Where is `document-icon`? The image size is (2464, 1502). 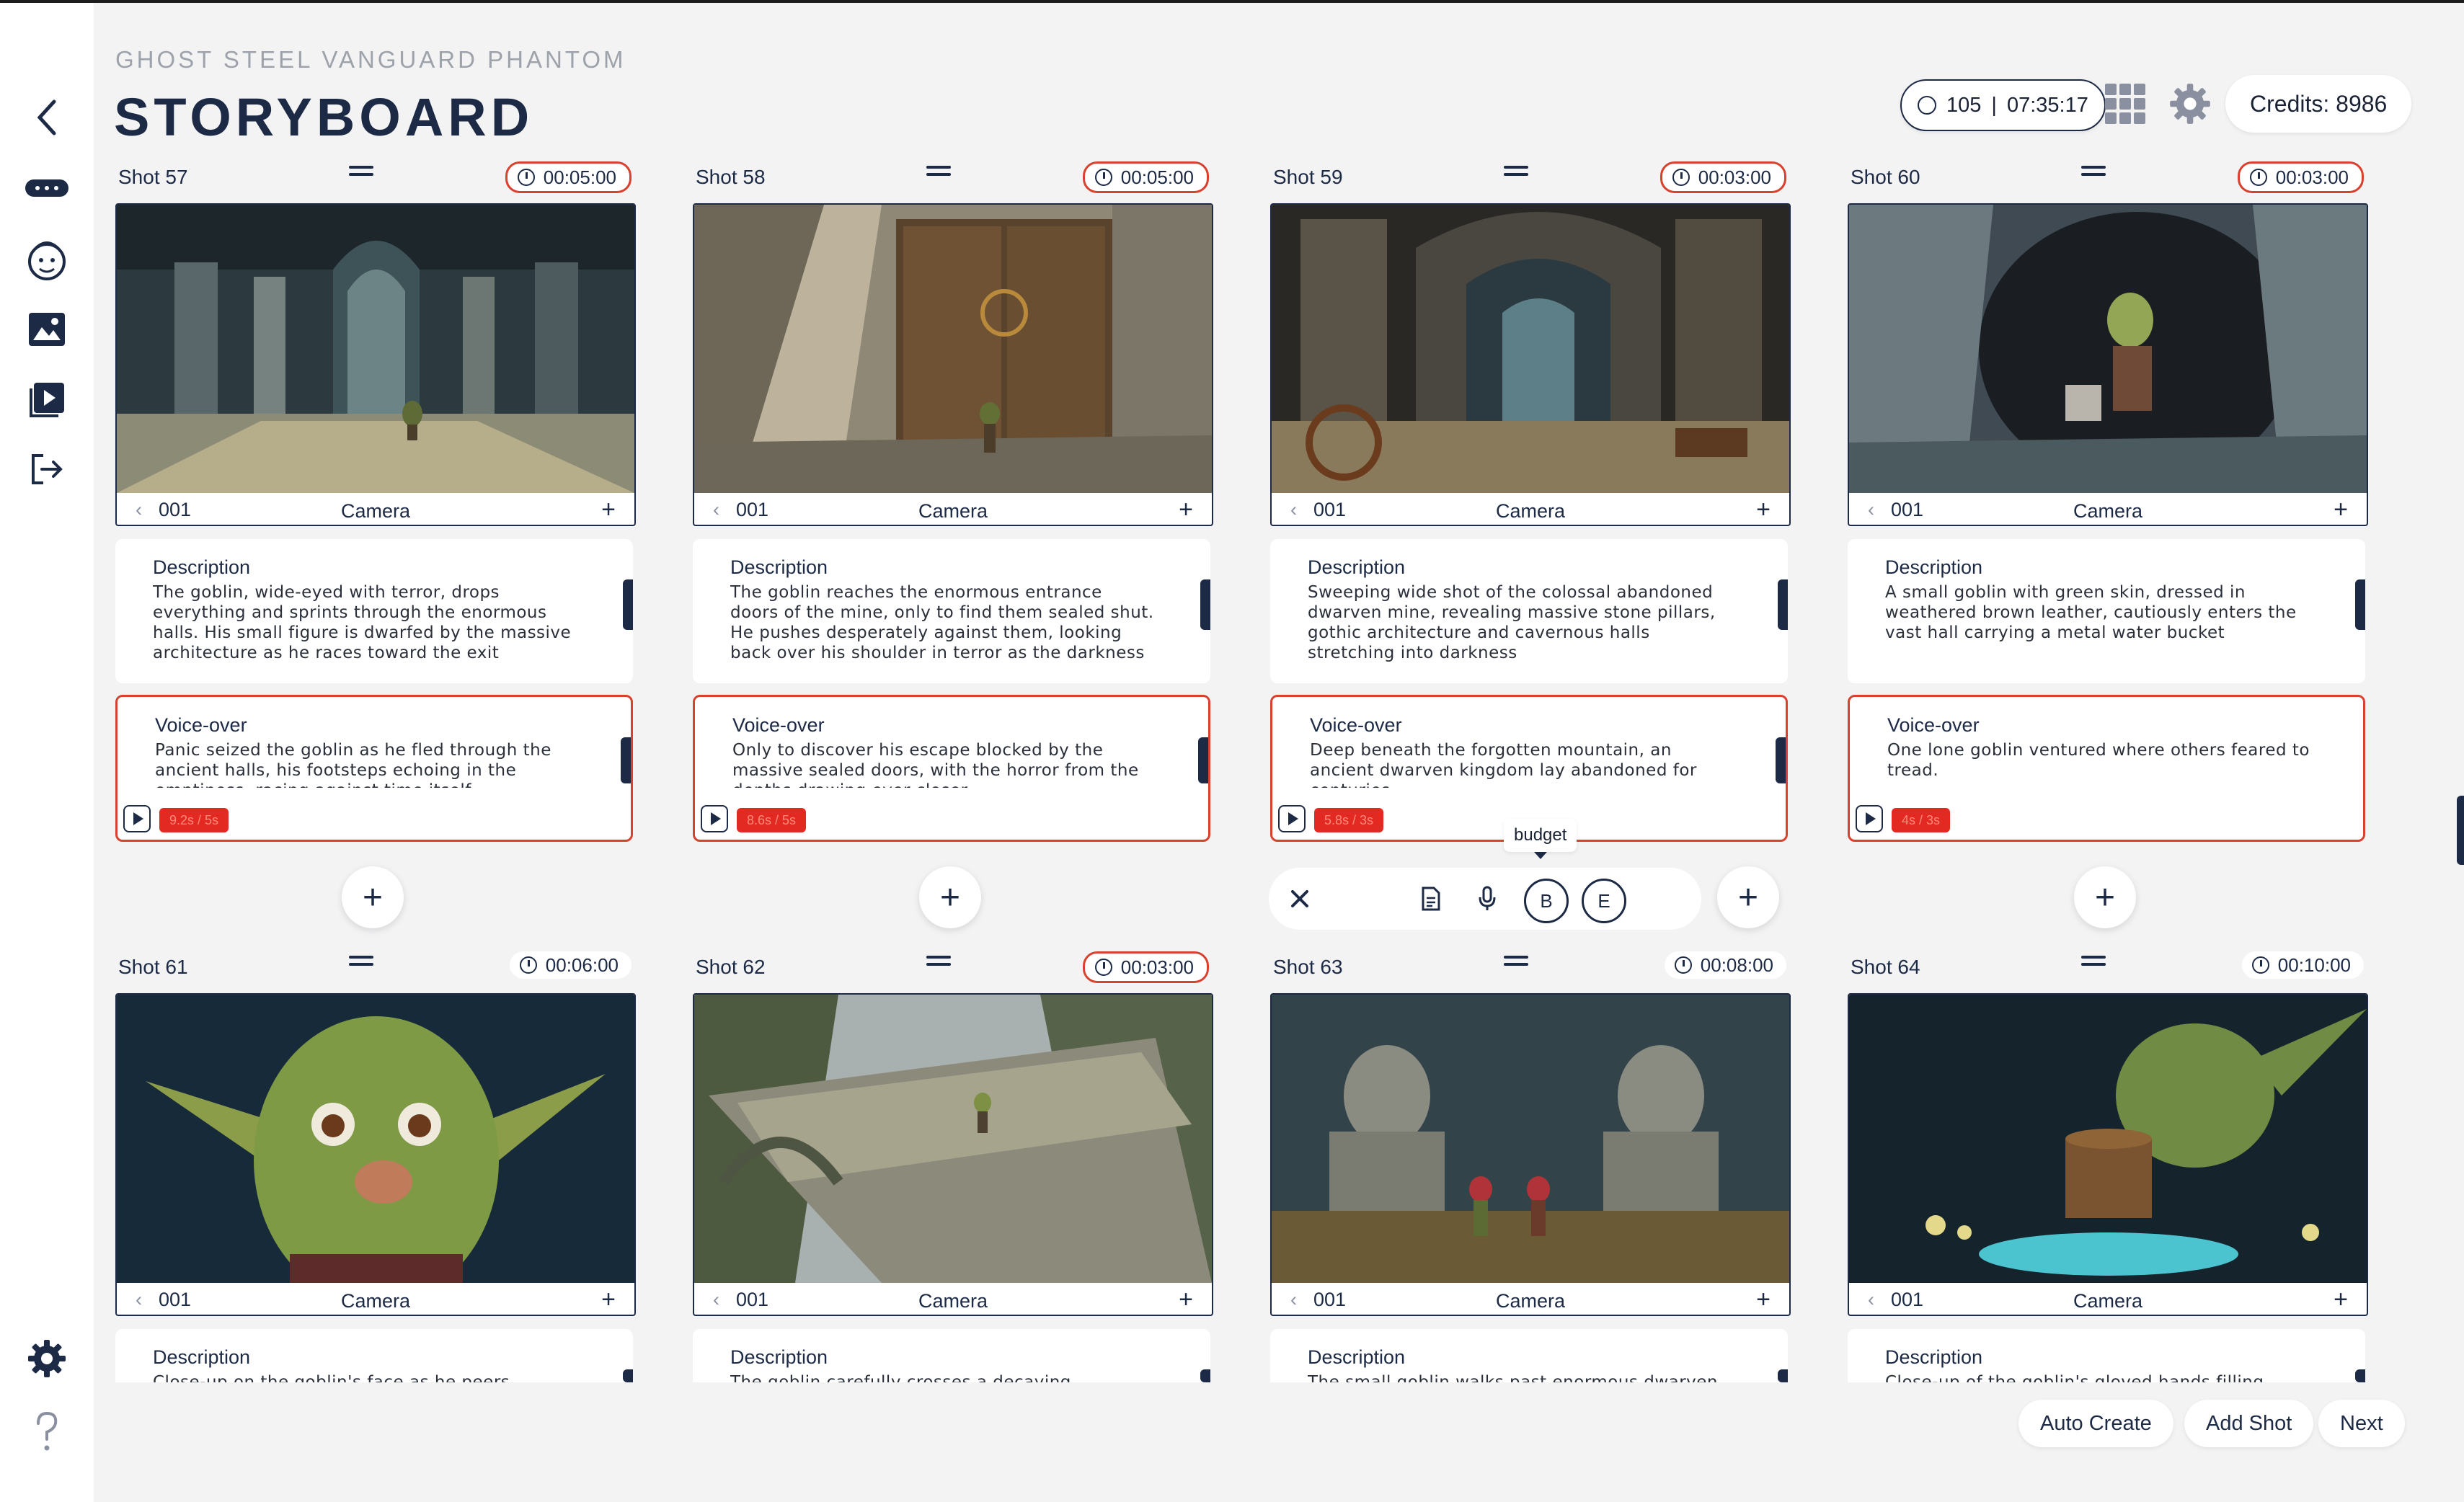 document-icon is located at coordinates (1431, 898).